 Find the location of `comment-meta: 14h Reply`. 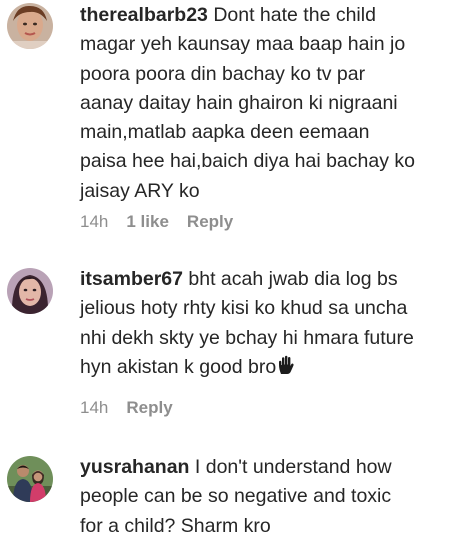

comment-meta: 14h Reply is located at coordinates (135, 408).